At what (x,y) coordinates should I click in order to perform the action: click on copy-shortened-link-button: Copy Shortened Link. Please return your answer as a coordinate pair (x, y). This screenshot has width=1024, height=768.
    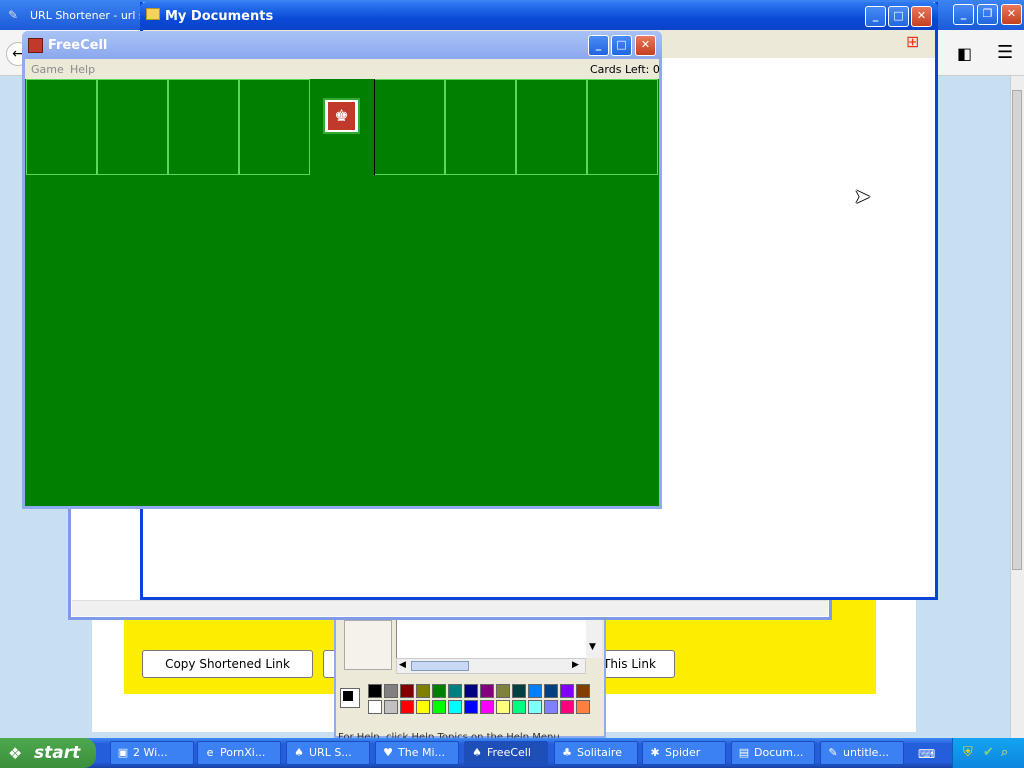
    Looking at the image, I should click on (227, 664).